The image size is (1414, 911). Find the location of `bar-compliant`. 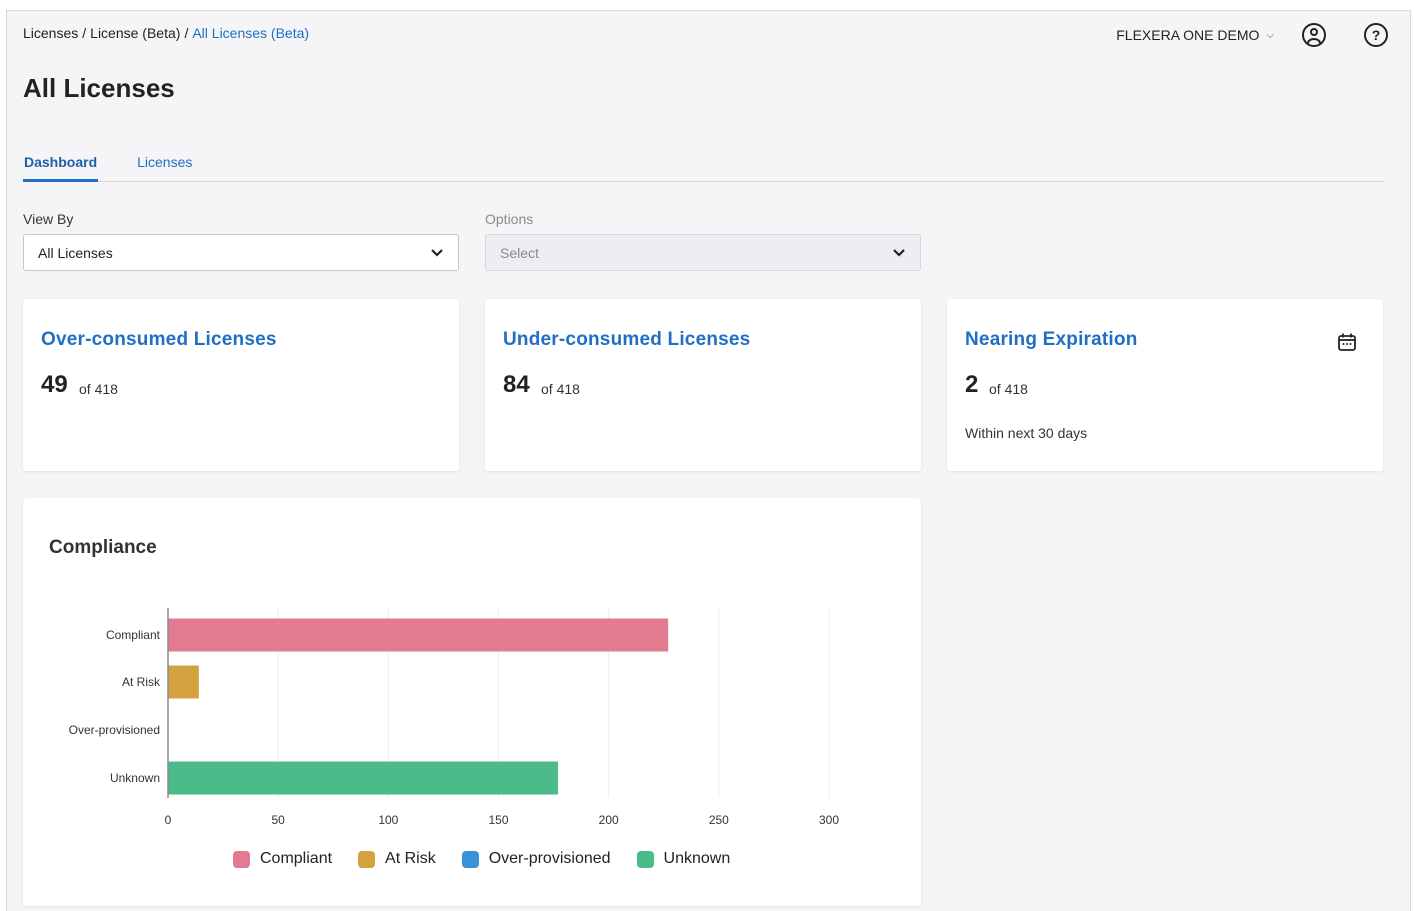

bar-compliant is located at coordinates (418, 635).